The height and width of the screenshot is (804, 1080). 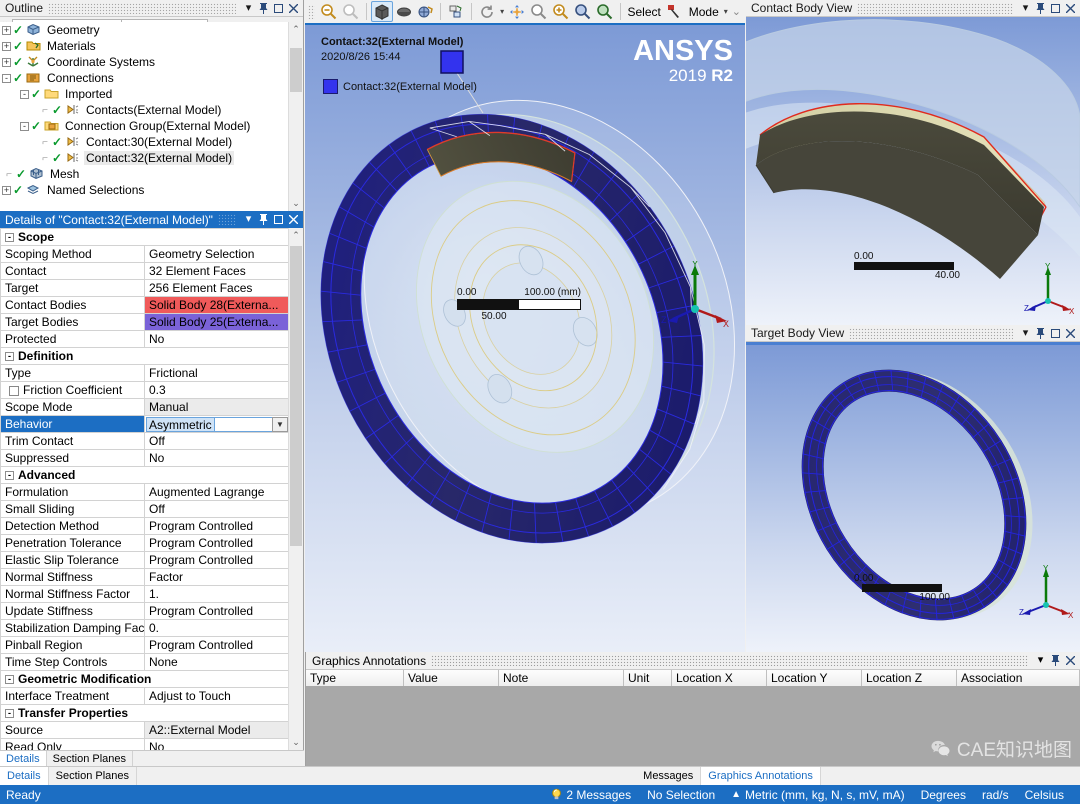 I want to click on outline-menu-icon: ▾, so click(x=248, y=8).